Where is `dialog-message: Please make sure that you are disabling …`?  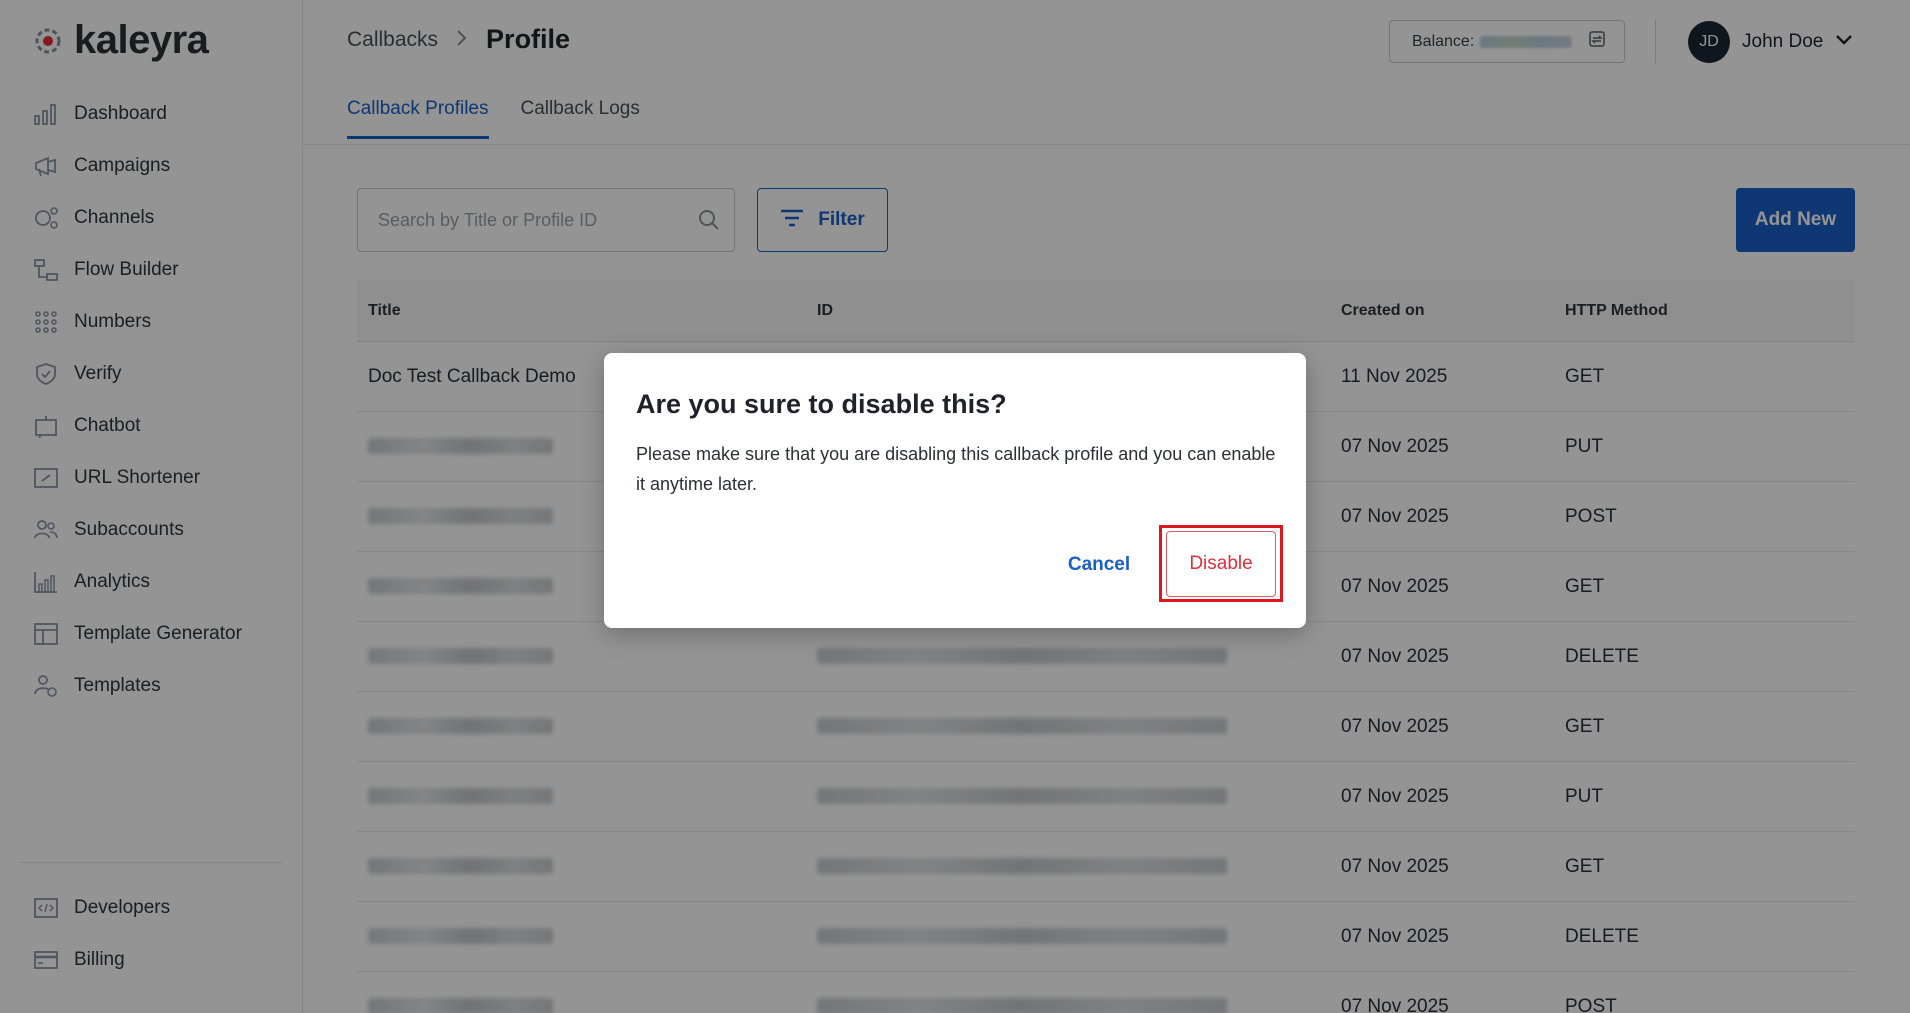
dialog-message: Please make sure that you are disabling … is located at coordinates (956, 469).